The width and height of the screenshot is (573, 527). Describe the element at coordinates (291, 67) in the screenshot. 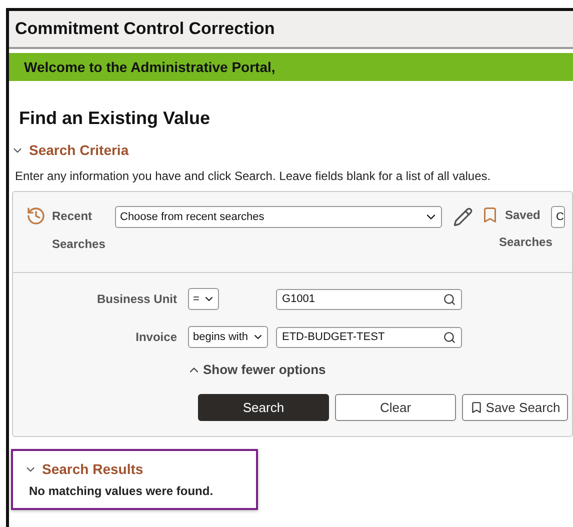

I see `welcome-banner: Welcome to the Administrative Portal,` at that location.